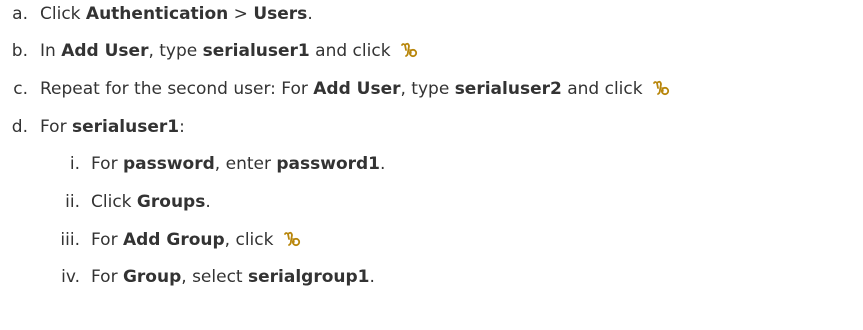 The image size is (863, 330). I want to click on substep-text: Click Groups., so click(151, 202).